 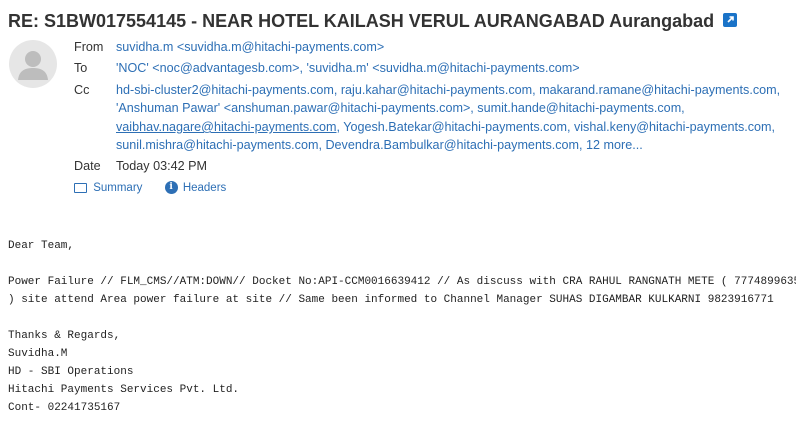 I want to click on headers-link: Headers, so click(x=204, y=188).